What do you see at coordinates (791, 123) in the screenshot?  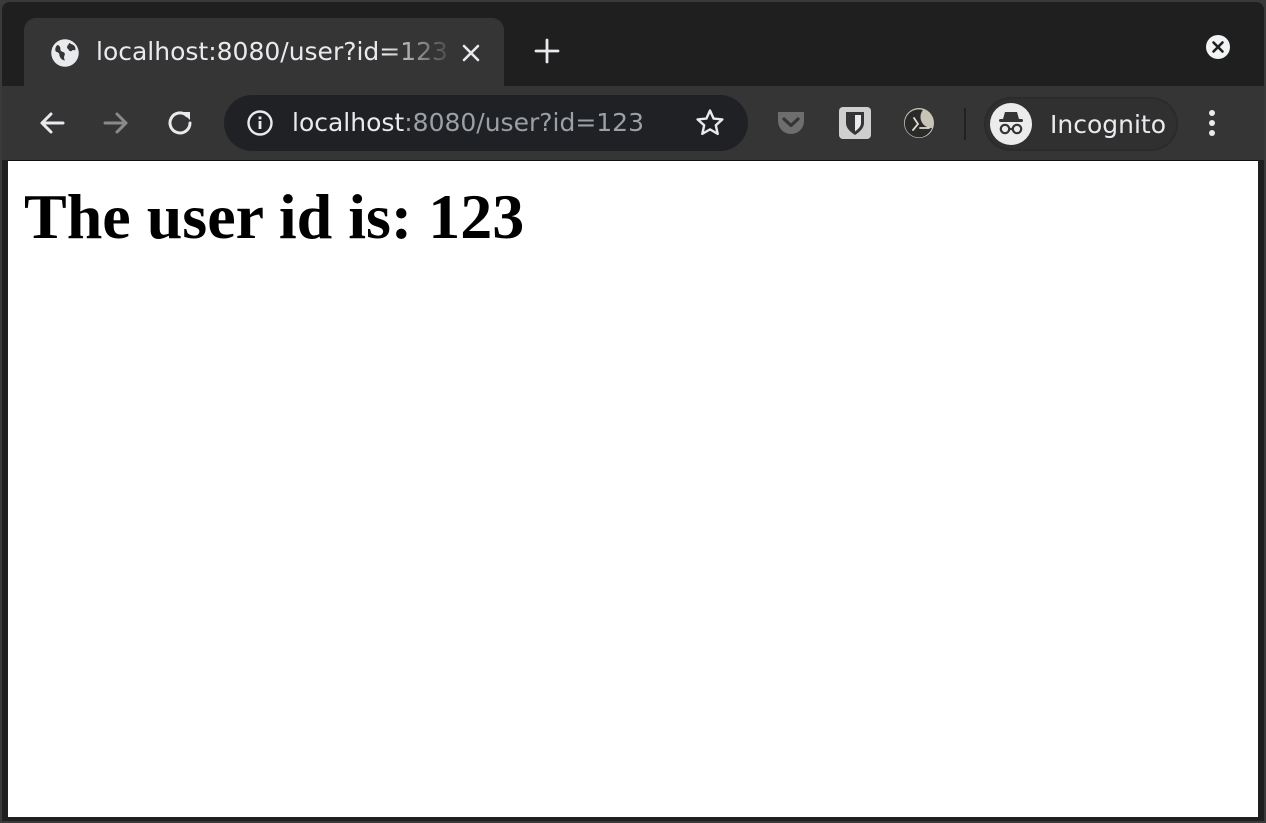 I see `pocket-icon` at bounding box center [791, 123].